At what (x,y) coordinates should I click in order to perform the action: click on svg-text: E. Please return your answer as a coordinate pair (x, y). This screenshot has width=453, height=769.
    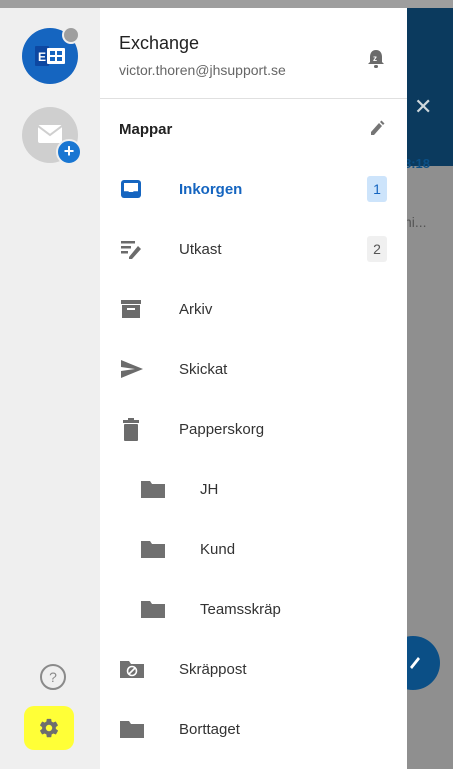
    Looking at the image, I should click on (42, 57).